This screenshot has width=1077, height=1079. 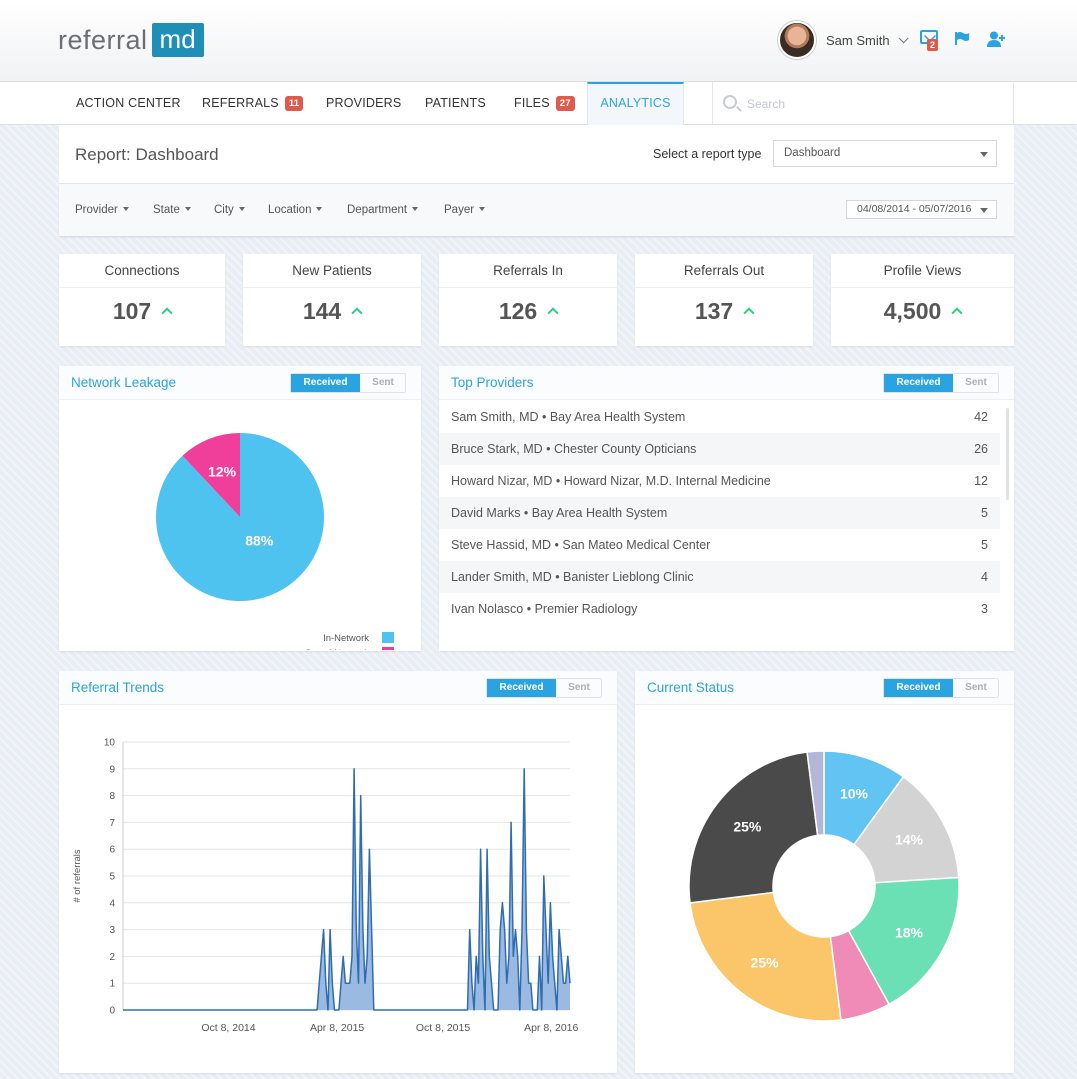 I want to click on data-label: 18%, so click(x=909, y=933).